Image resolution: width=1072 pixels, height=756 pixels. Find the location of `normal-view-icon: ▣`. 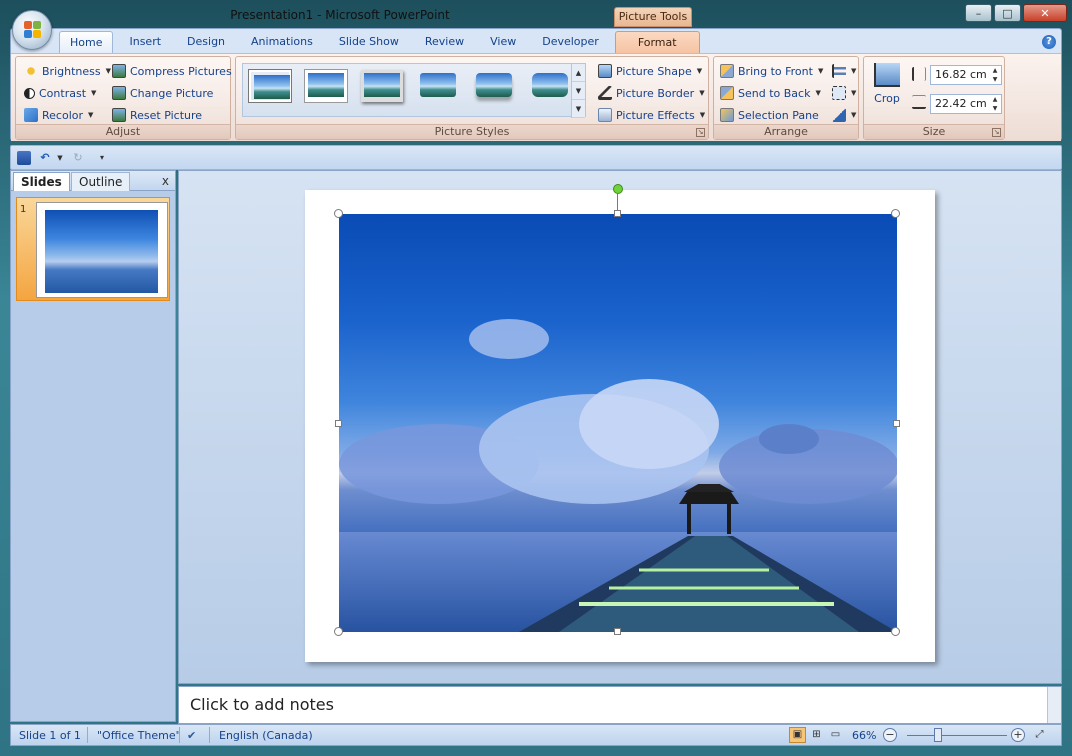

normal-view-icon: ▣ is located at coordinates (797, 735).